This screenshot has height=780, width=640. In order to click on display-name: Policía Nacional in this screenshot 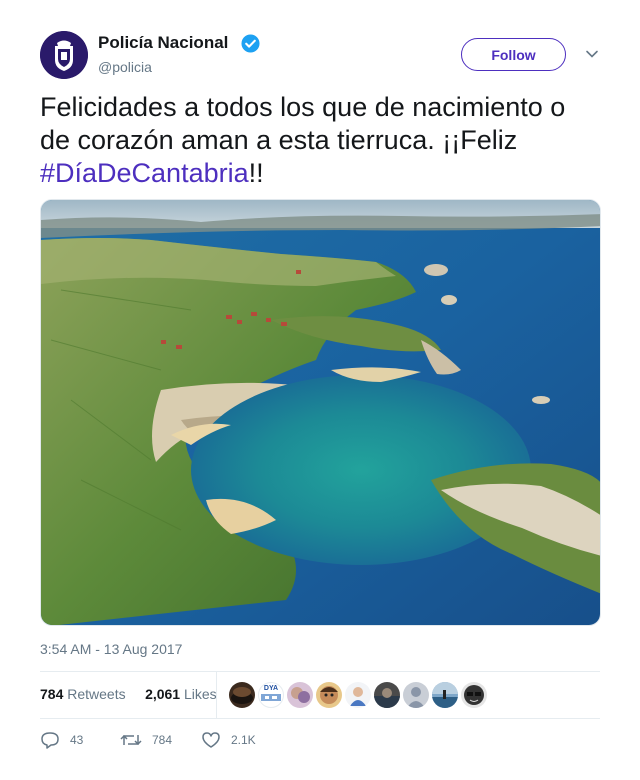, I will do `click(163, 43)`.